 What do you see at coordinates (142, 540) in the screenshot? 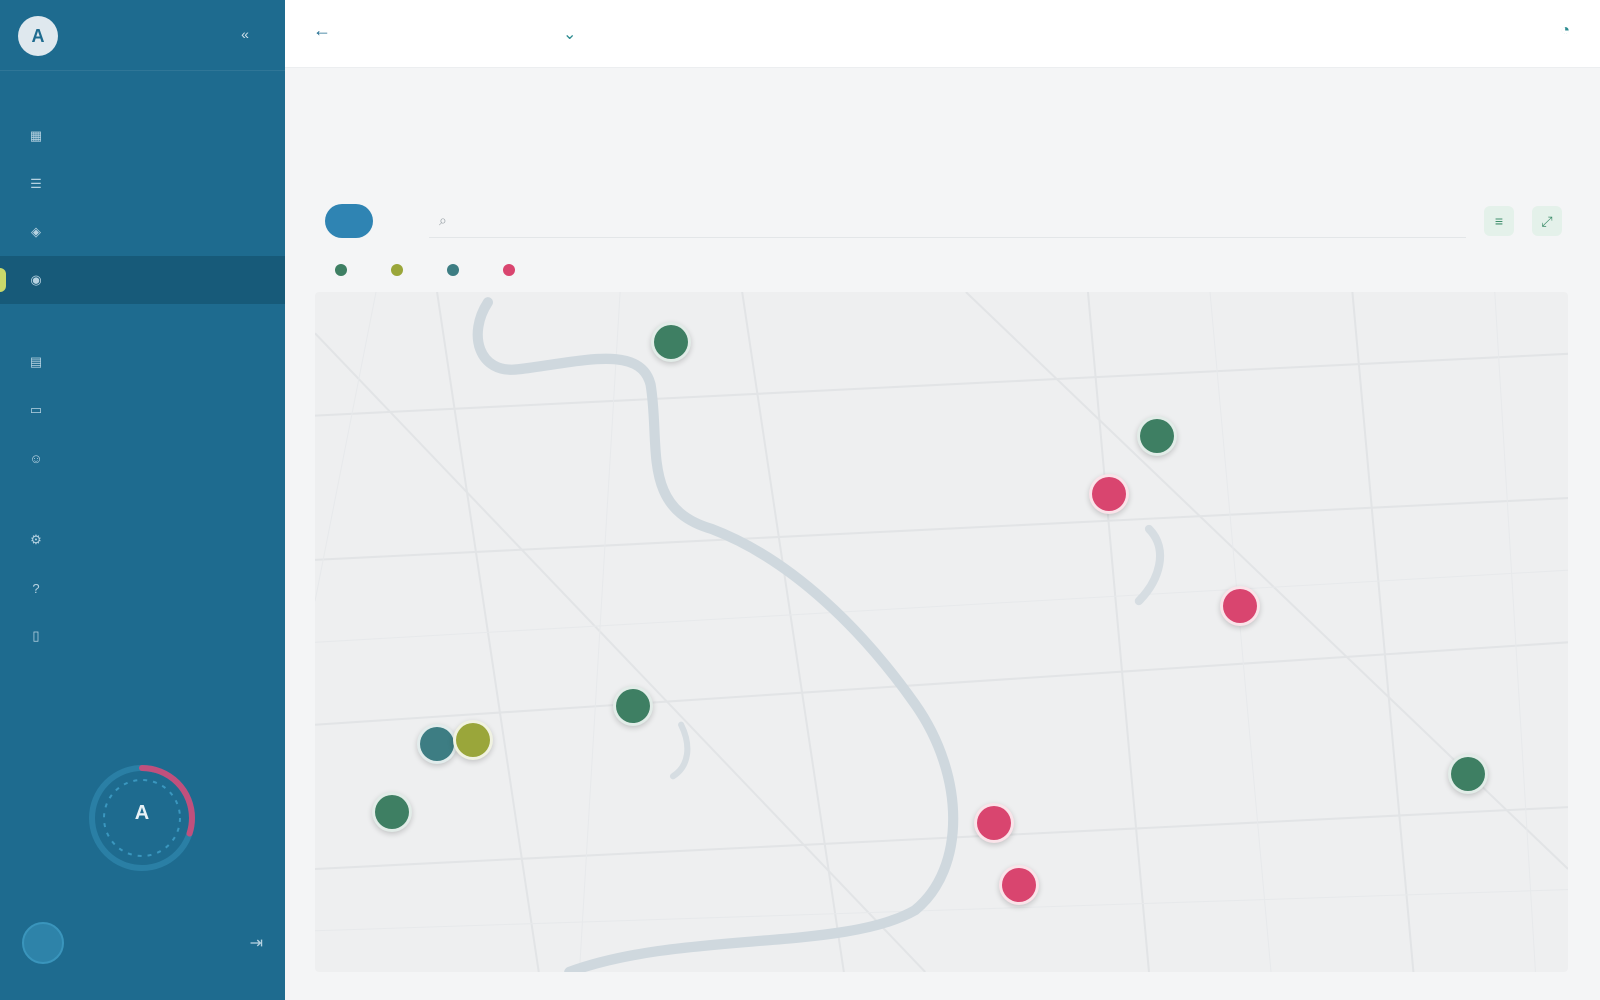
I see `sidebar-item-8: ⚙` at bounding box center [142, 540].